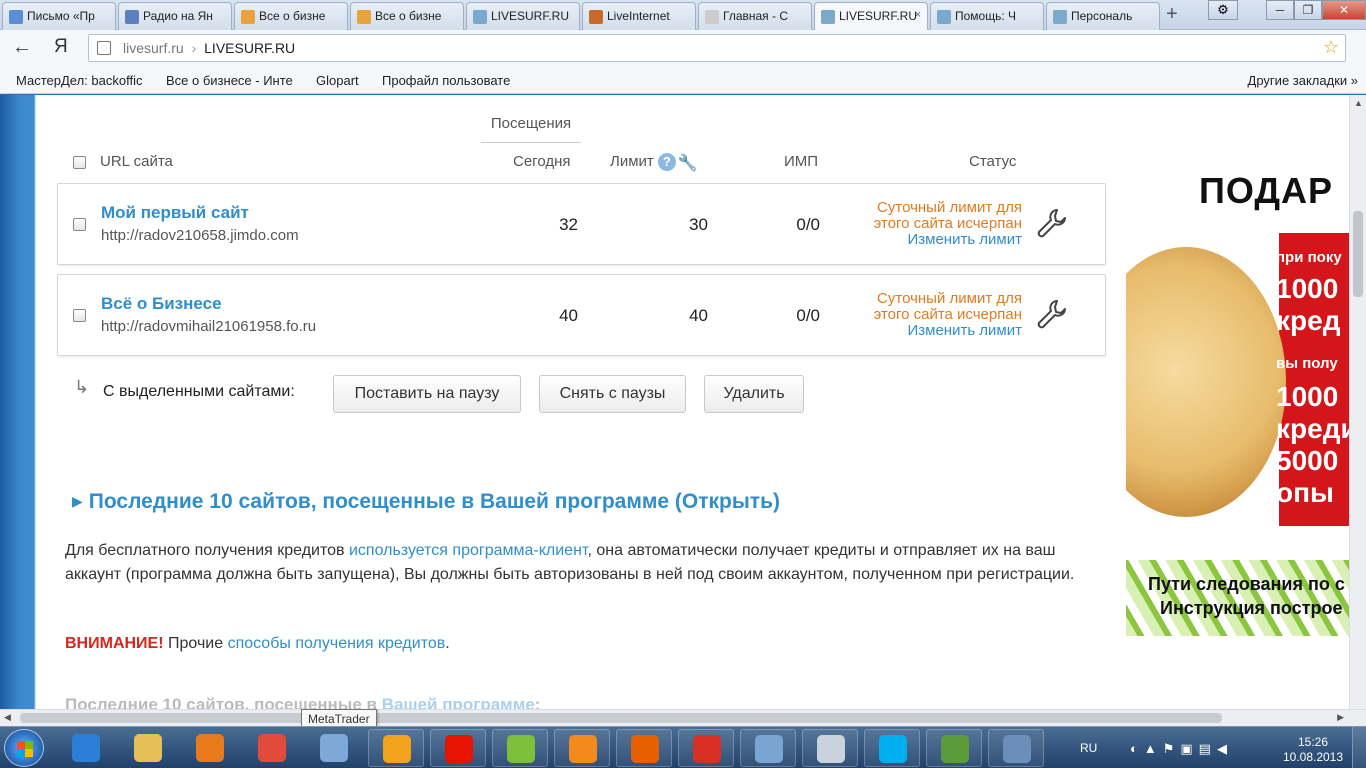  What do you see at coordinates (1313, 757) in the screenshot?
I see `clock-date: 10.08.2013` at bounding box center [1313, 757].